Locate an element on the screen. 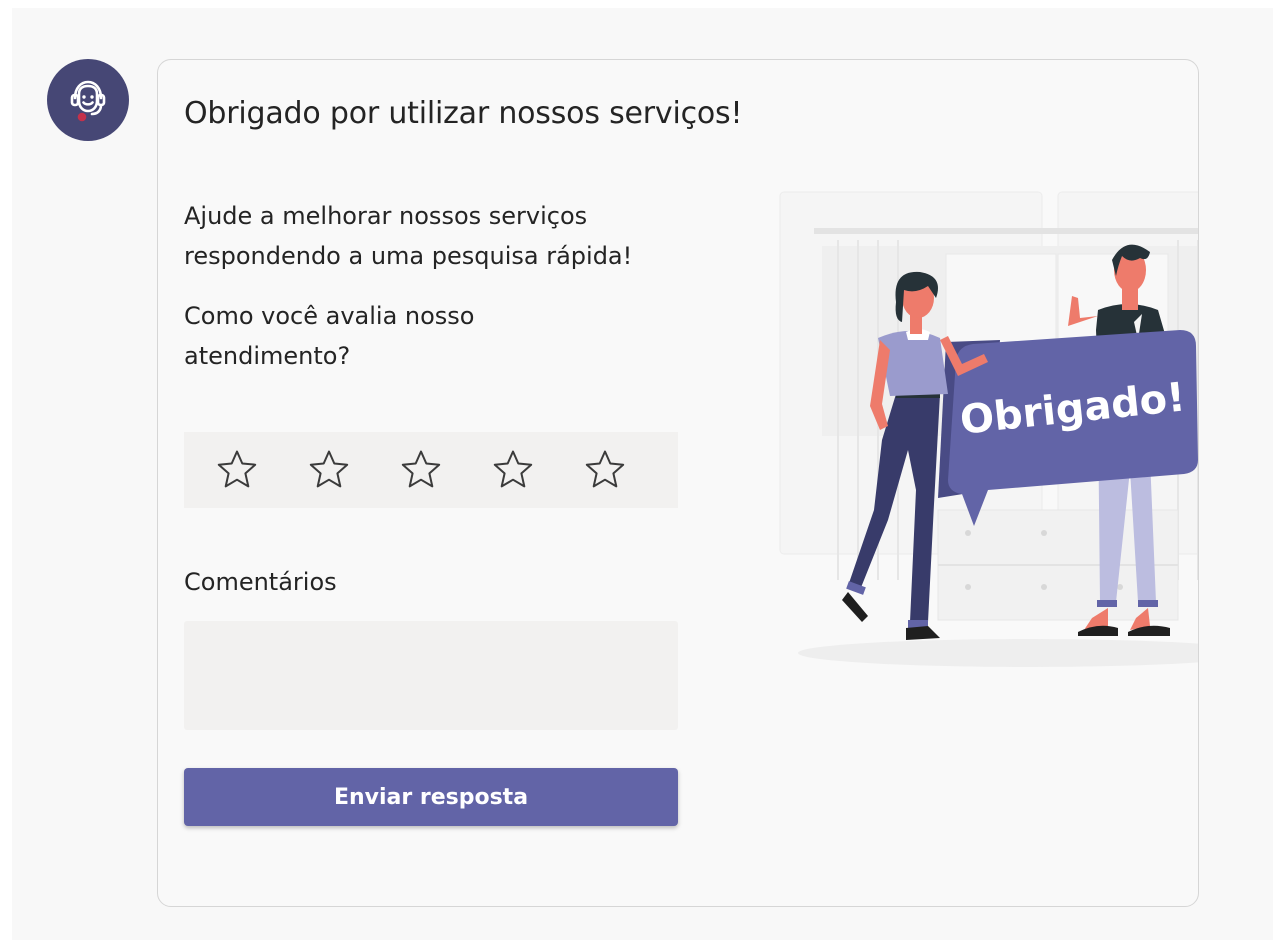  bot-avatar is located at coordinates (88, 100).